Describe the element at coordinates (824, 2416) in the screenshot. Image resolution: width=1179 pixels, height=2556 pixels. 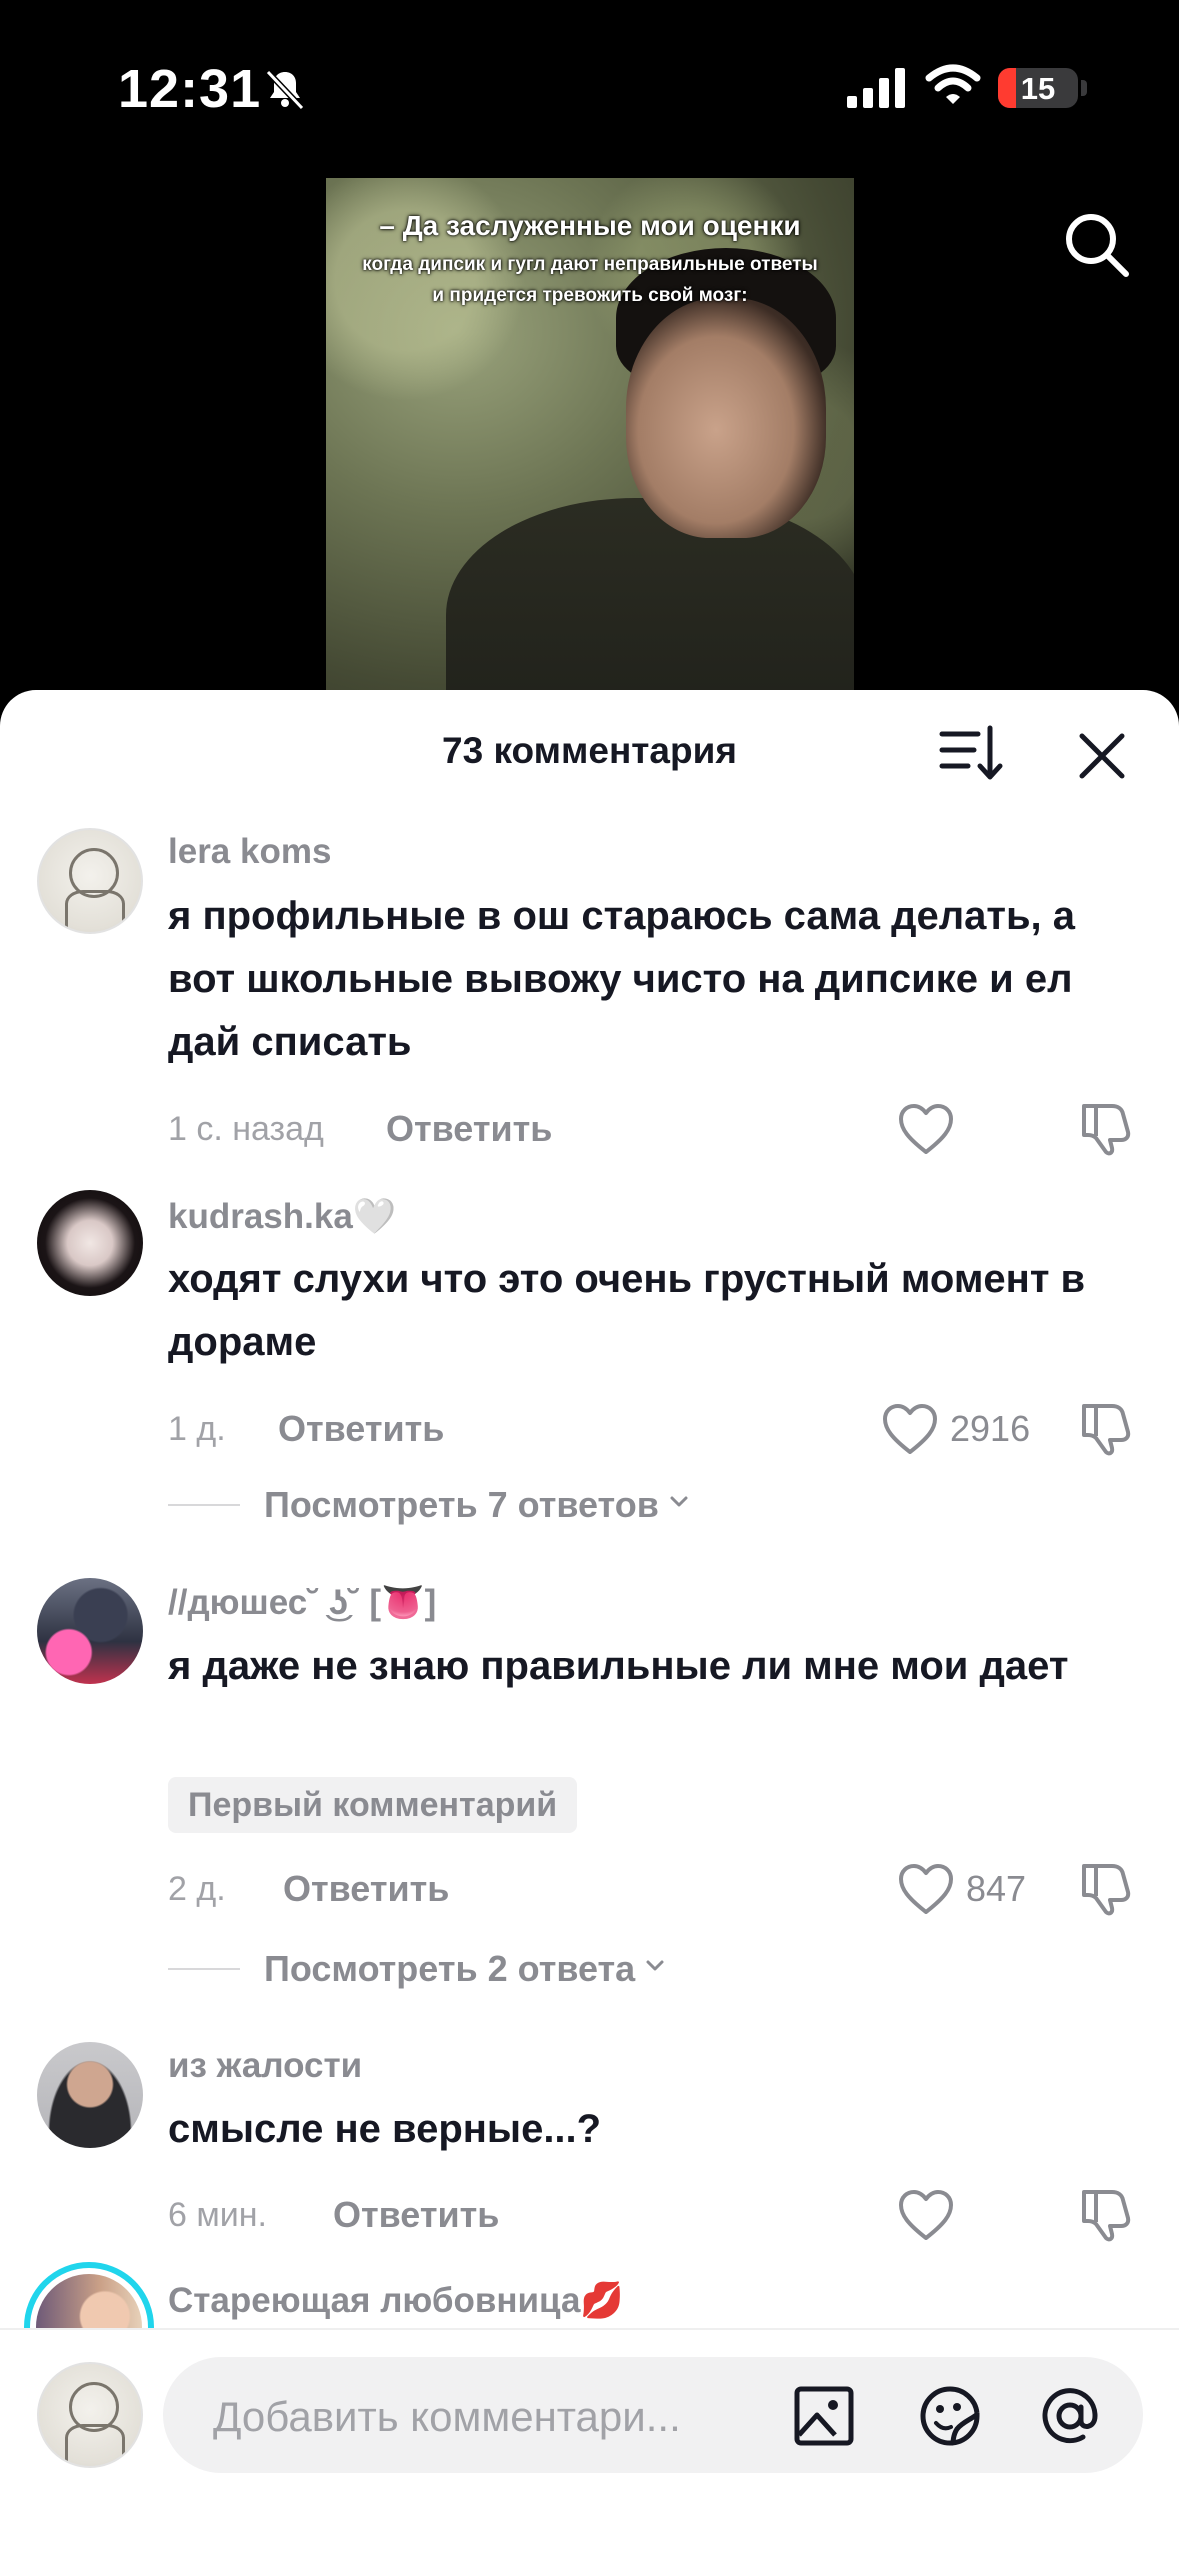
I see `image-icon` at that location.